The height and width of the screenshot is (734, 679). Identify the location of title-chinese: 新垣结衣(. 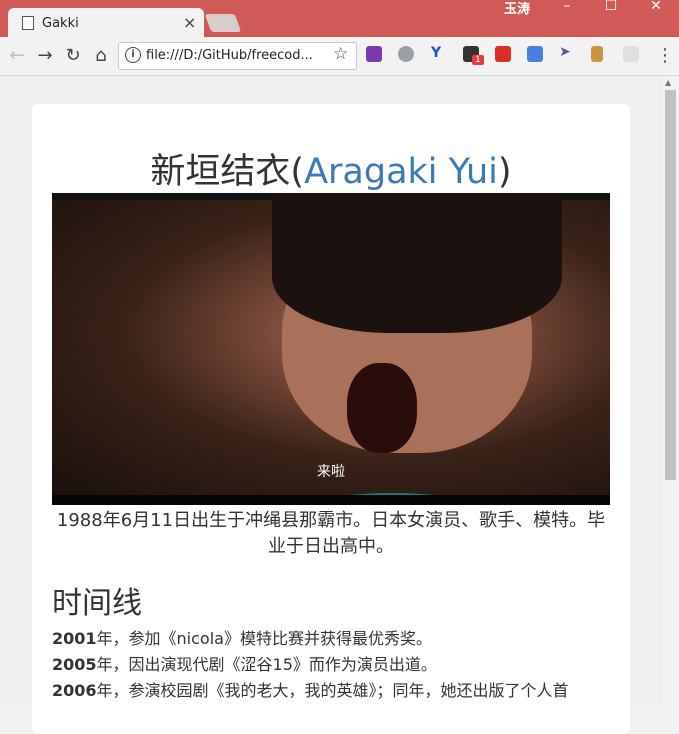
(227, 172).